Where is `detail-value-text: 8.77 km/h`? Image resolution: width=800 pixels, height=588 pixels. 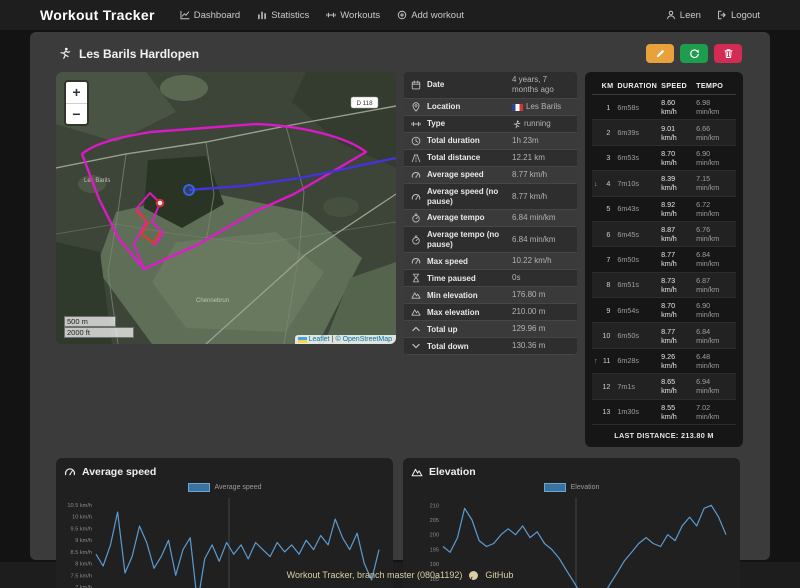
detail-value-text: 8.77 km/h is located at coordinates (530, 174).